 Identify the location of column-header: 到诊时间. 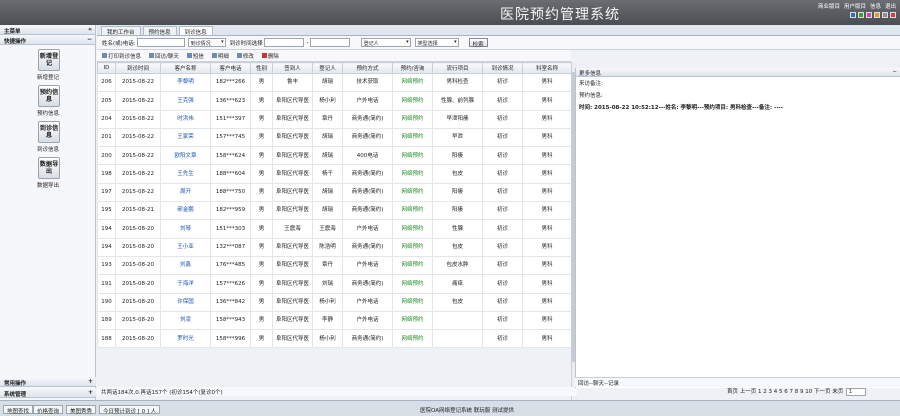
(138, 68).